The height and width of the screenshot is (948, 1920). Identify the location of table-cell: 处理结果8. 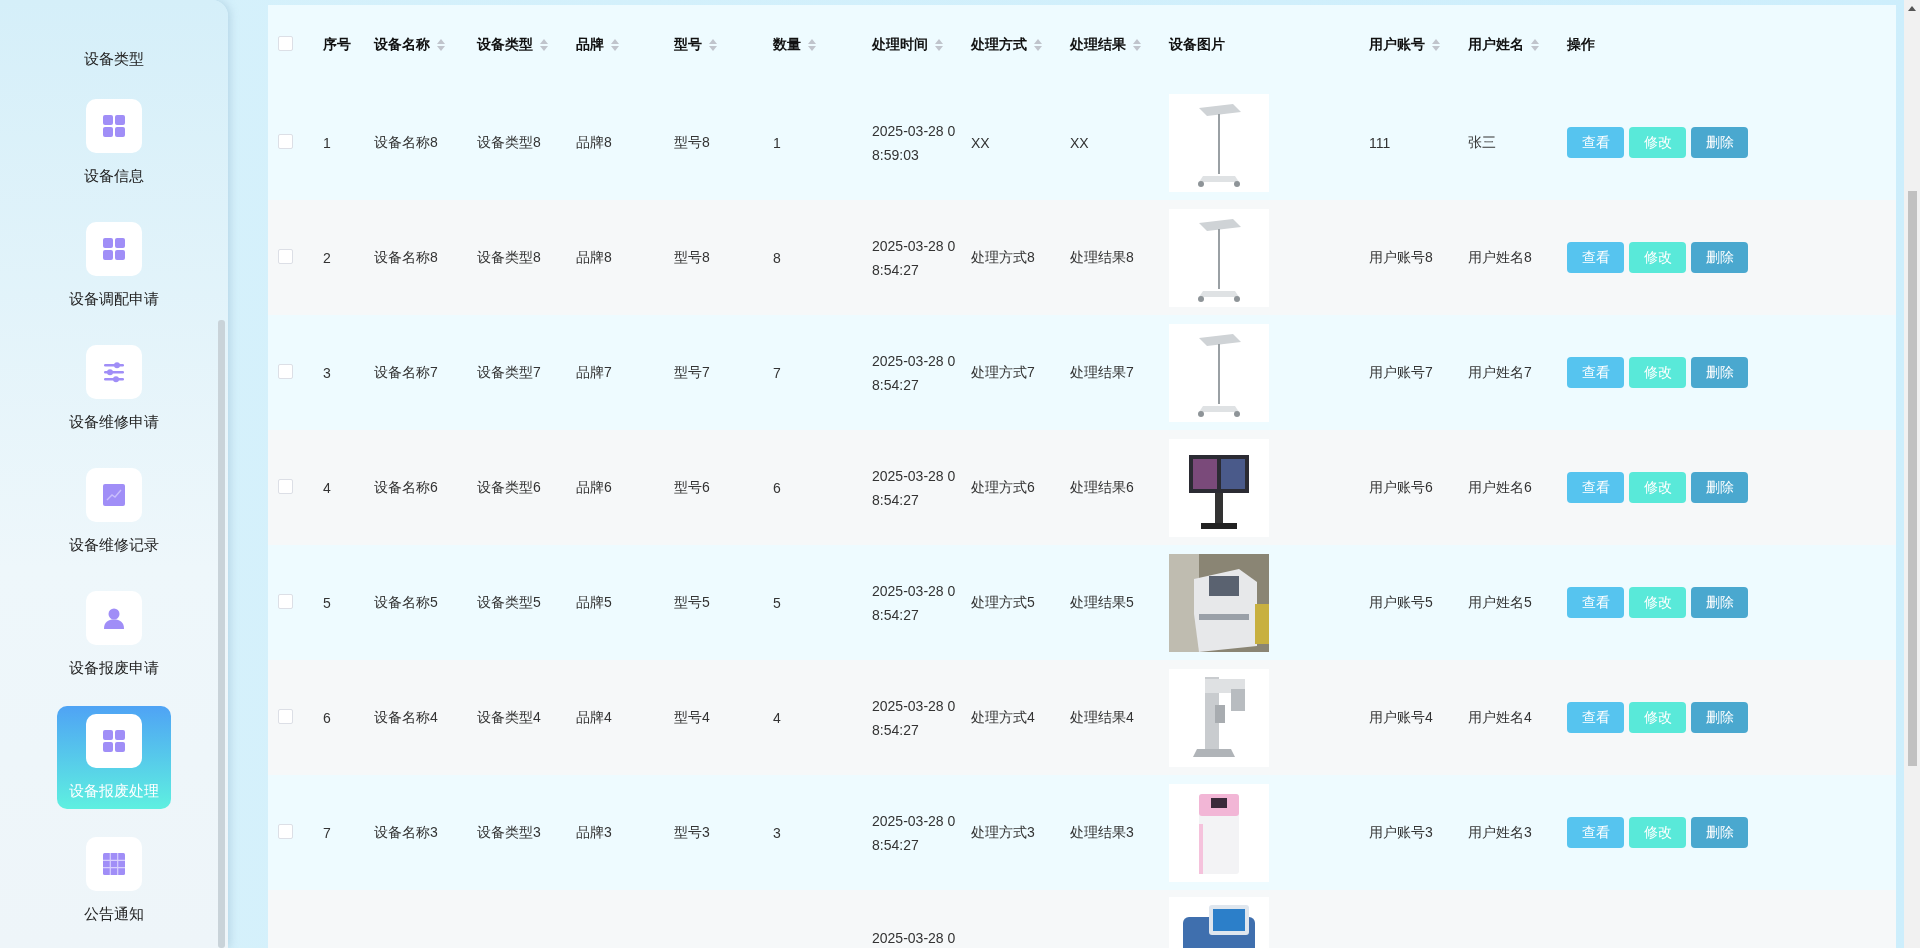
(1102, 256).